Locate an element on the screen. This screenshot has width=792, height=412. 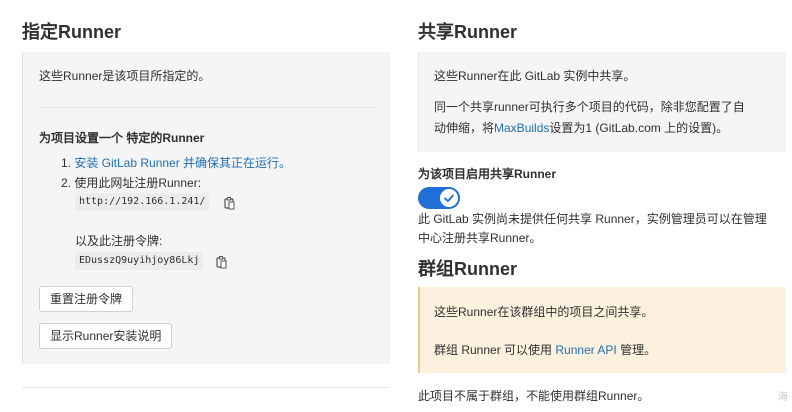
show-install-instructions-button: 显示Runner安装说明 is located at coordinates (106, 336).